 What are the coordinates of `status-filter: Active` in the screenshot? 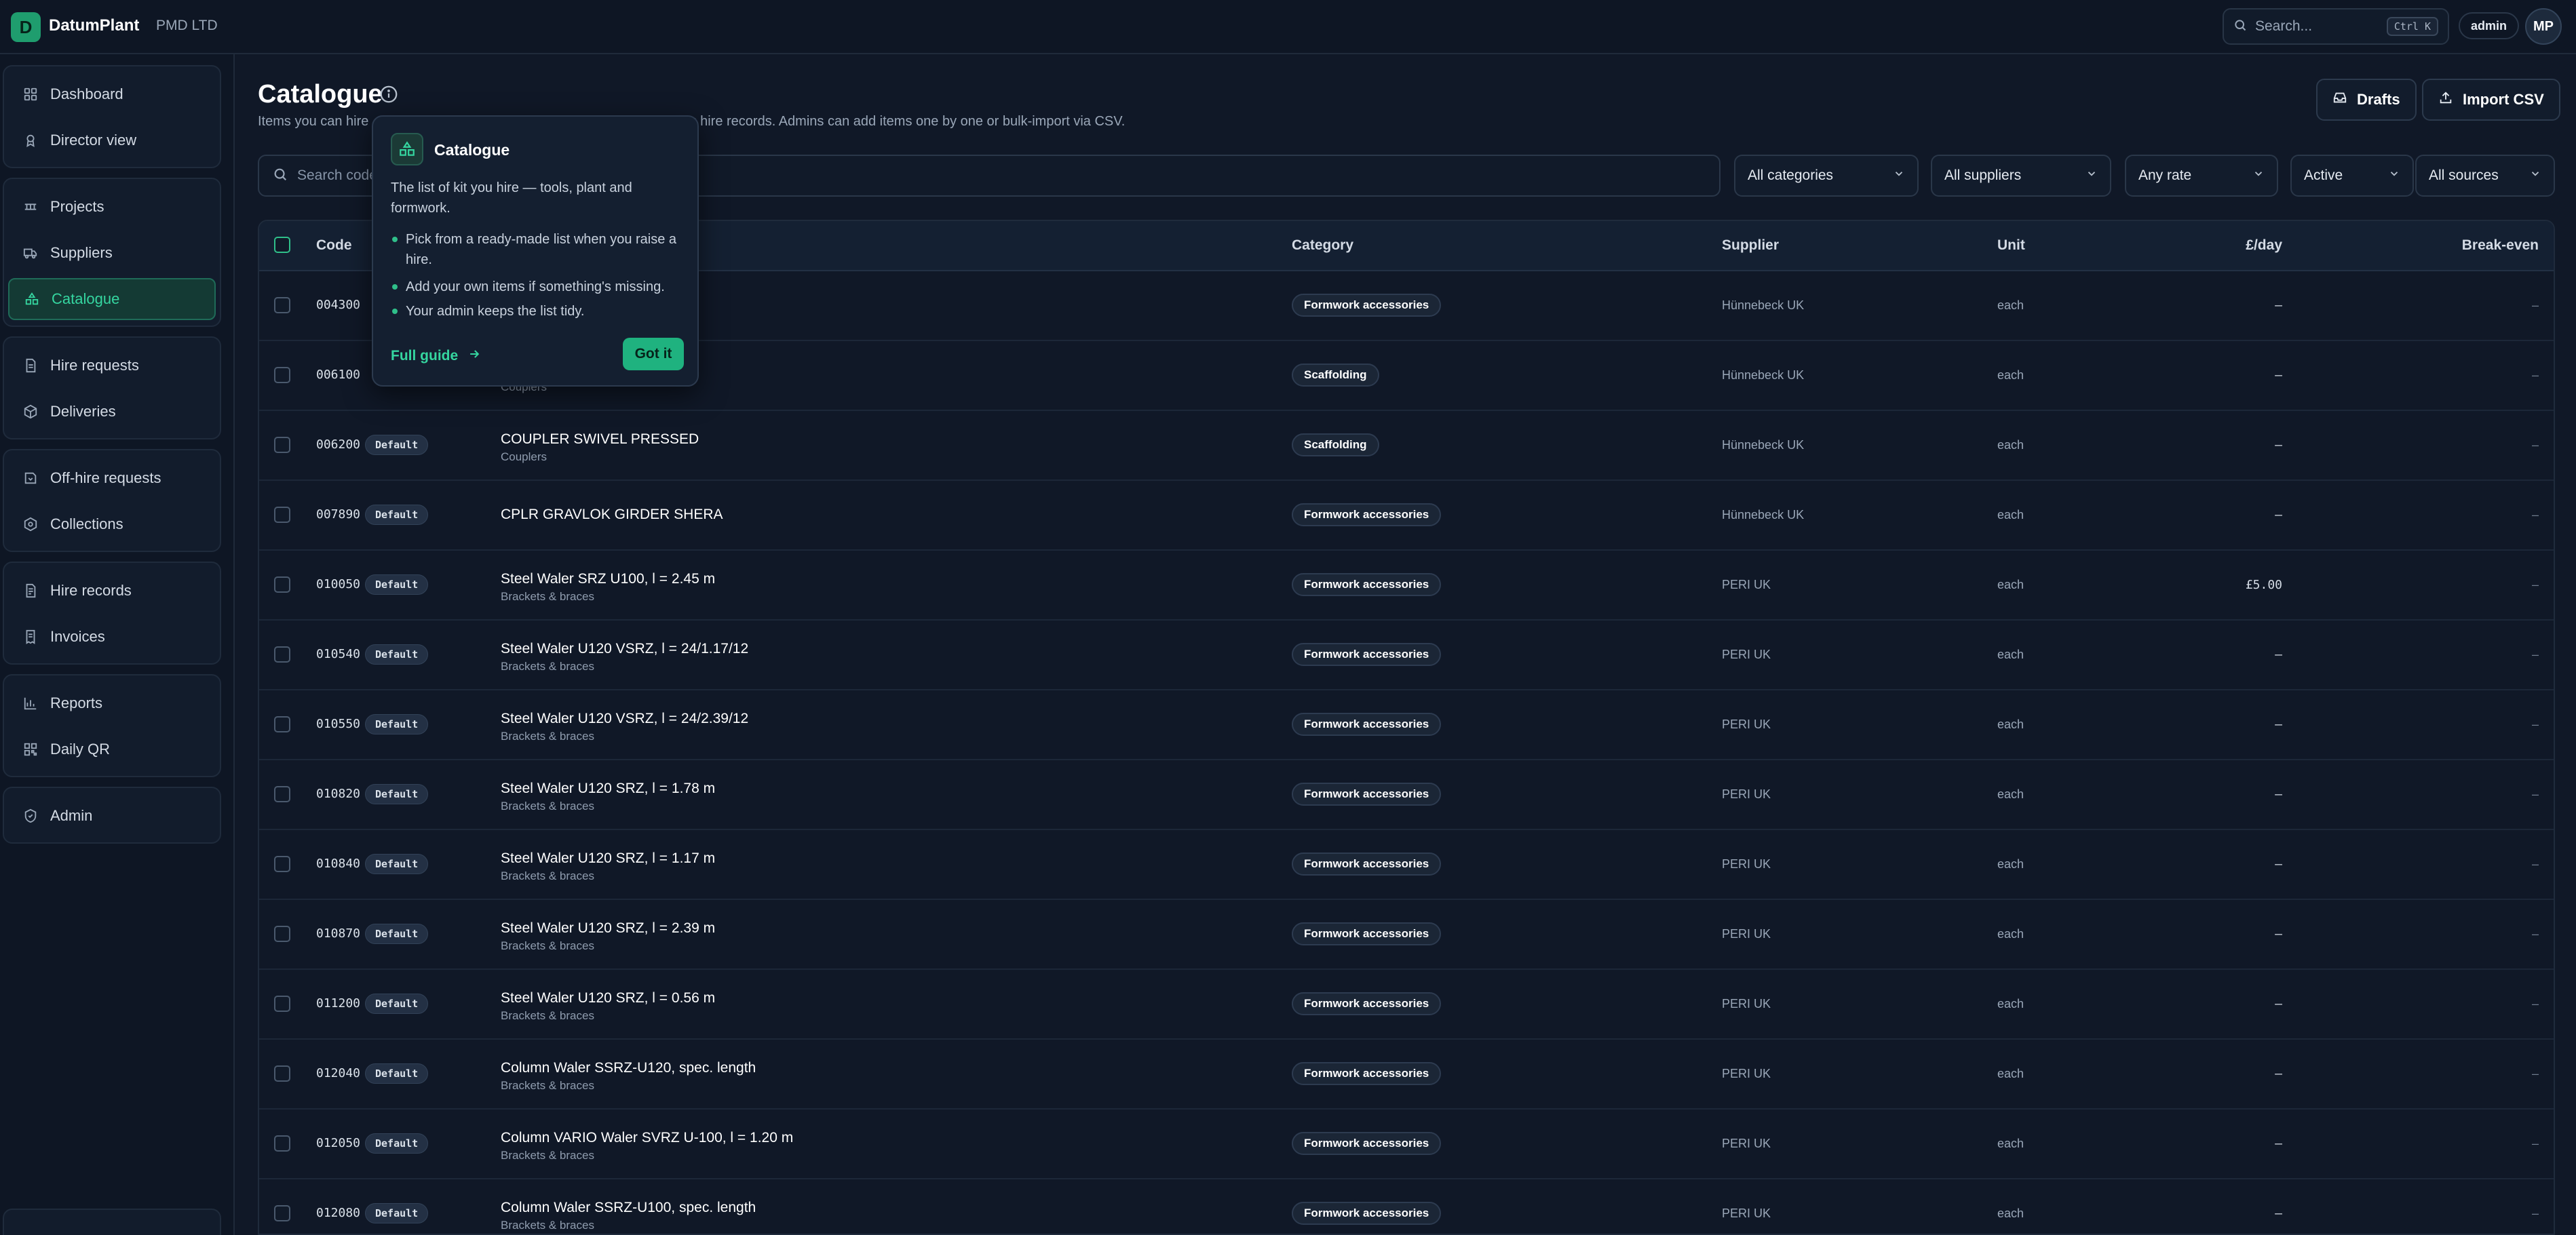 It's located at (2352, 176).